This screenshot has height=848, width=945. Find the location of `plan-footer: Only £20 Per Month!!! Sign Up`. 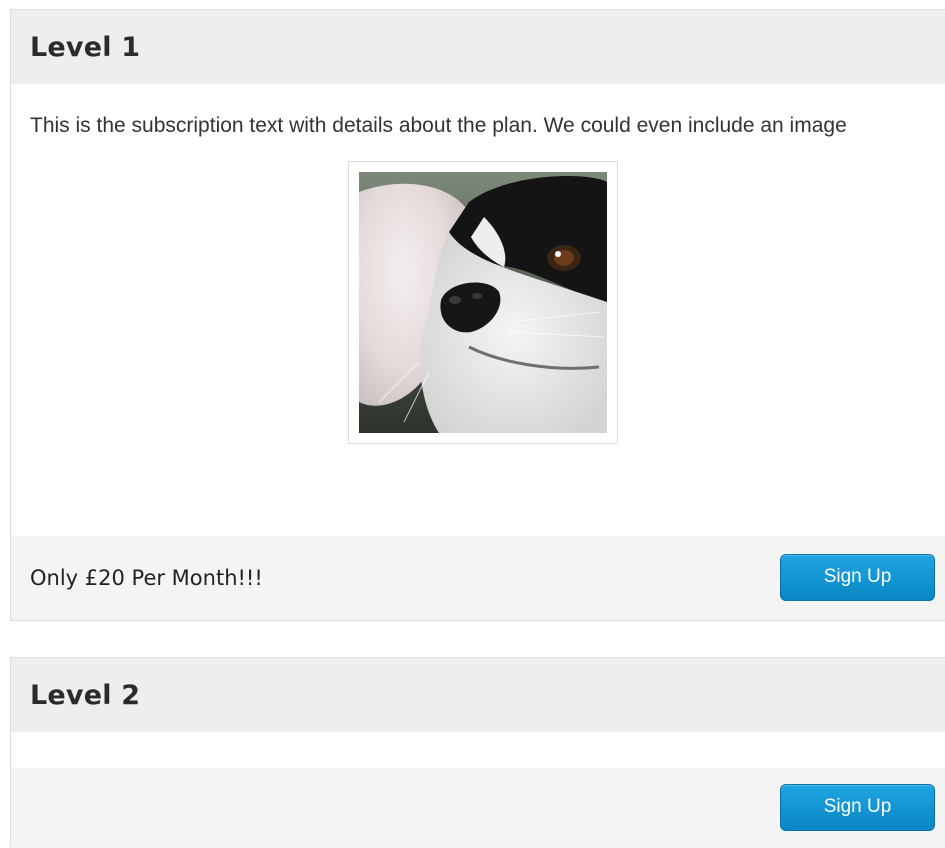

plan-footer: Only £20 Per Month!!! Sign Up is located at coordinates (478, 578).